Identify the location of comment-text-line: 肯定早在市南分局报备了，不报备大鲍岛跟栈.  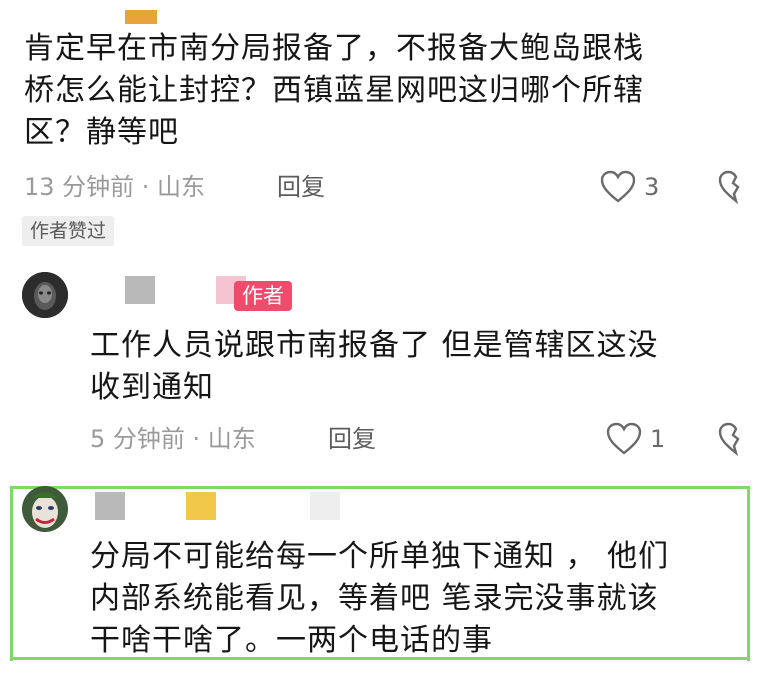
(334, 48).